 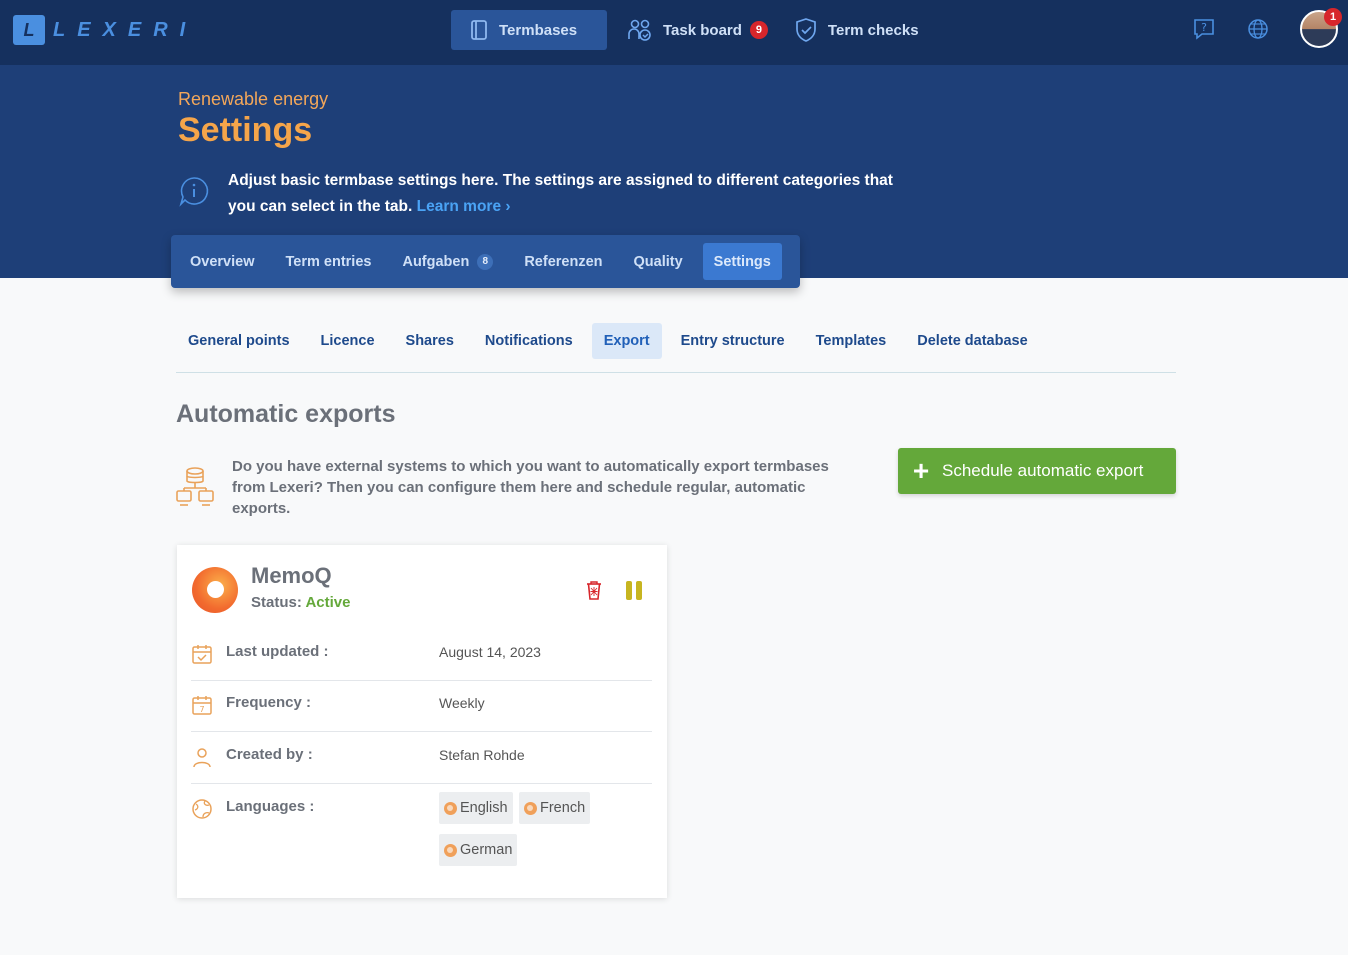 I want to click on language-name: French, so click(x=563, y=808).